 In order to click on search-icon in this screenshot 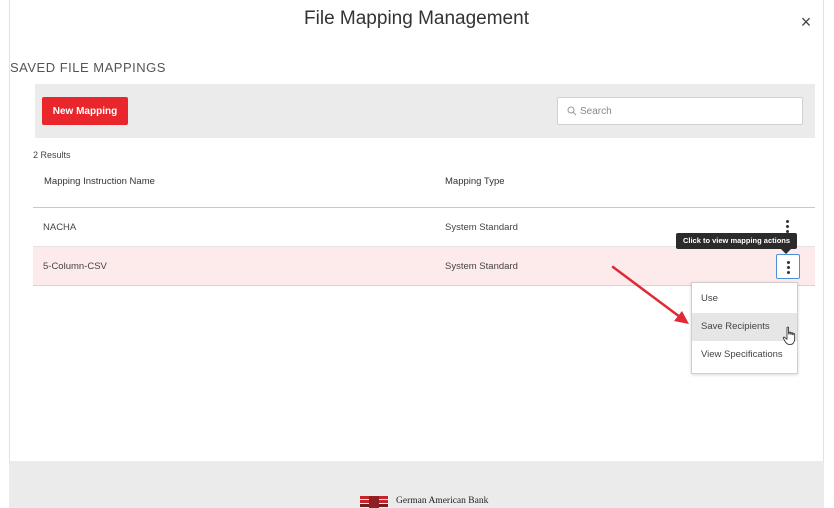, I will do `click(572, 111)`.